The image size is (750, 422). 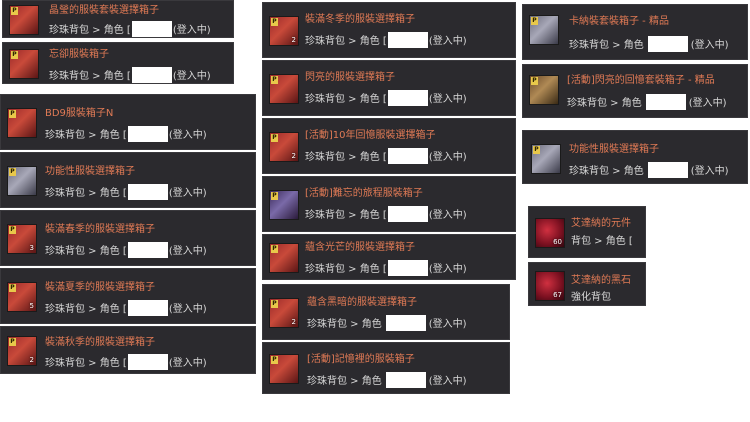 What do you see at coordinates (360, 247) in the screenshot?
I see `item-title: 蘊含光芒的服裝選擇箱子` at bounding box center [360, 247].